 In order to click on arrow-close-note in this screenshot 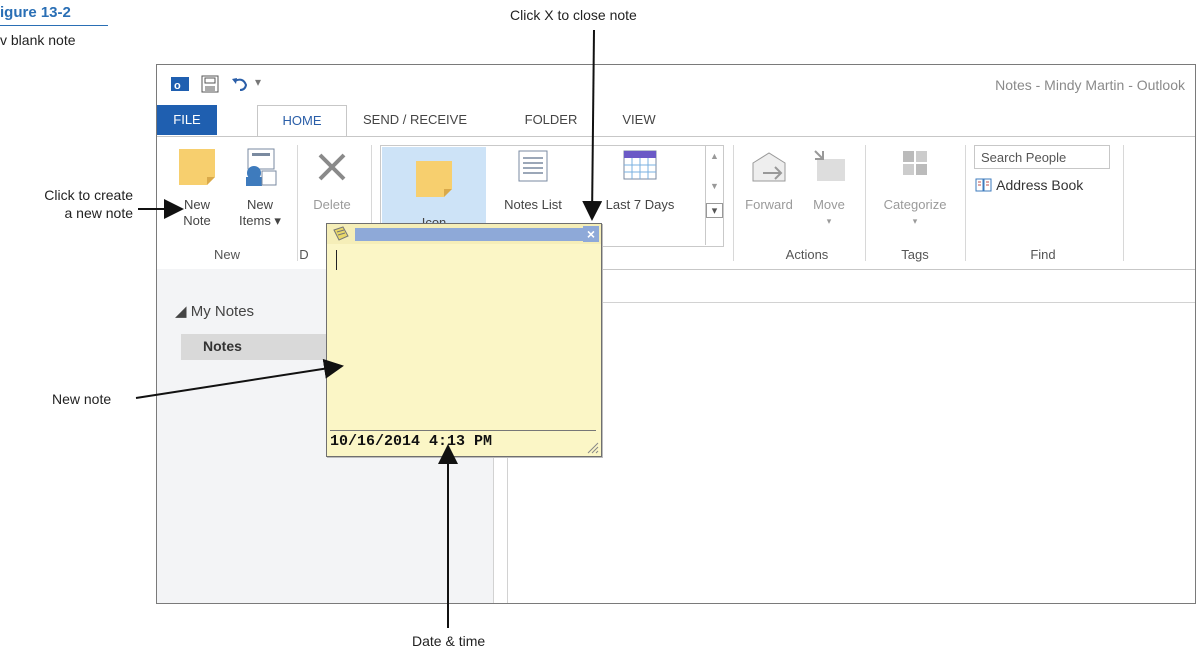, I will do `click(592, 125)`.